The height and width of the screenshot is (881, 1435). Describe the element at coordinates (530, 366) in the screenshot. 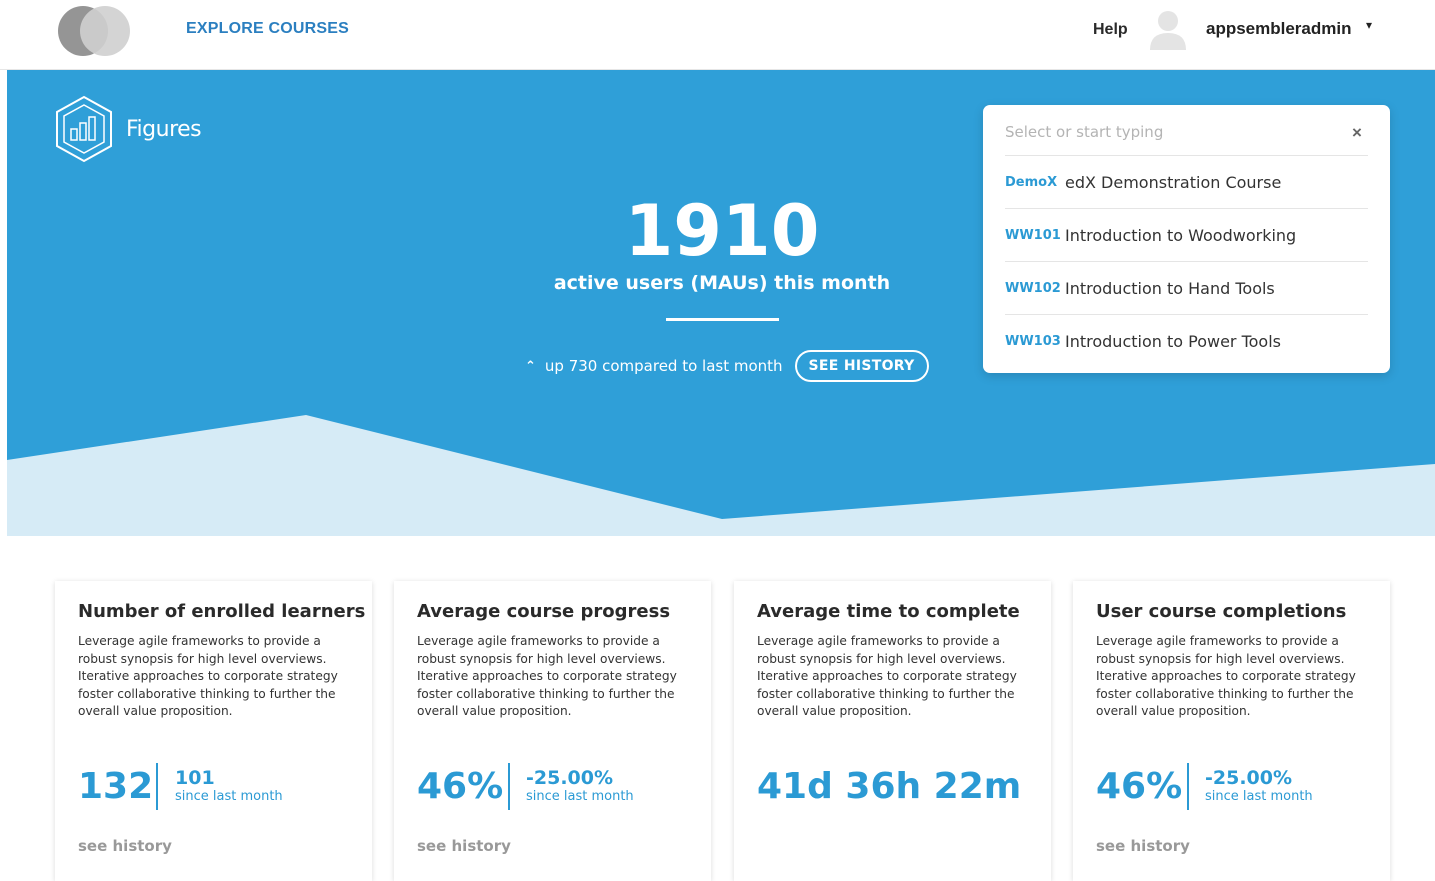

I see `double-chevron-up-icon: ⌃` at that location.